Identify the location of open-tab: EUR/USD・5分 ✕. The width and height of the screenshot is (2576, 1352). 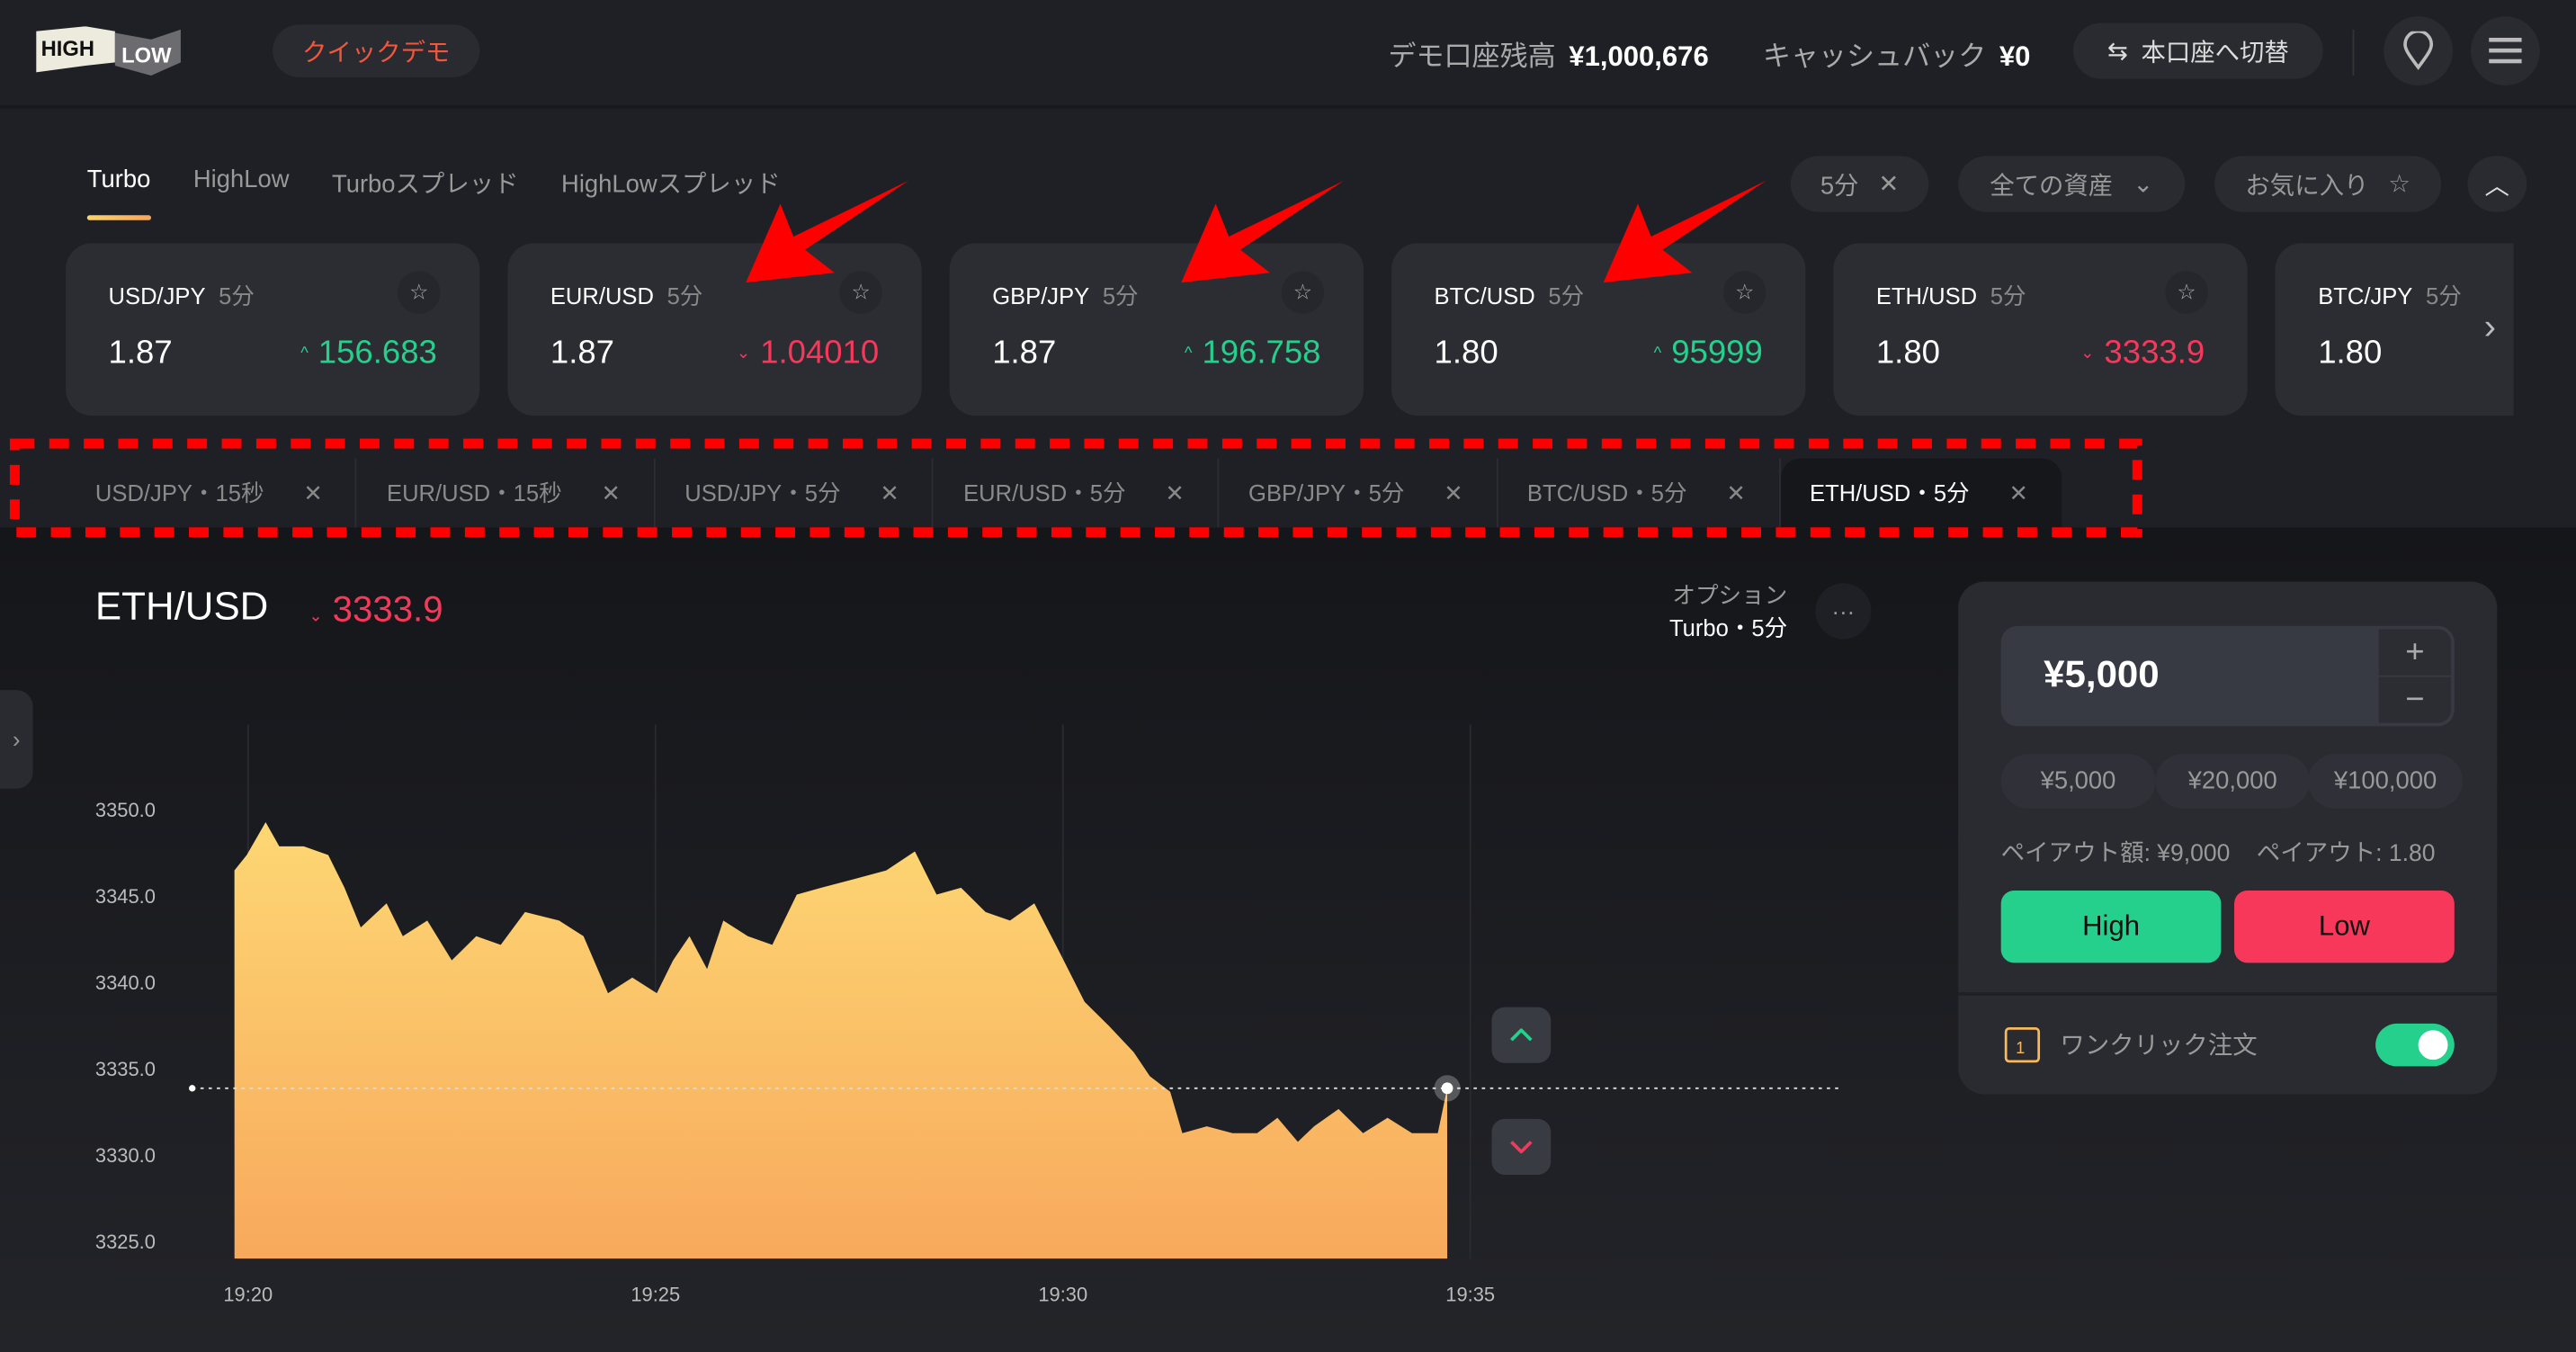
(1077, 493).